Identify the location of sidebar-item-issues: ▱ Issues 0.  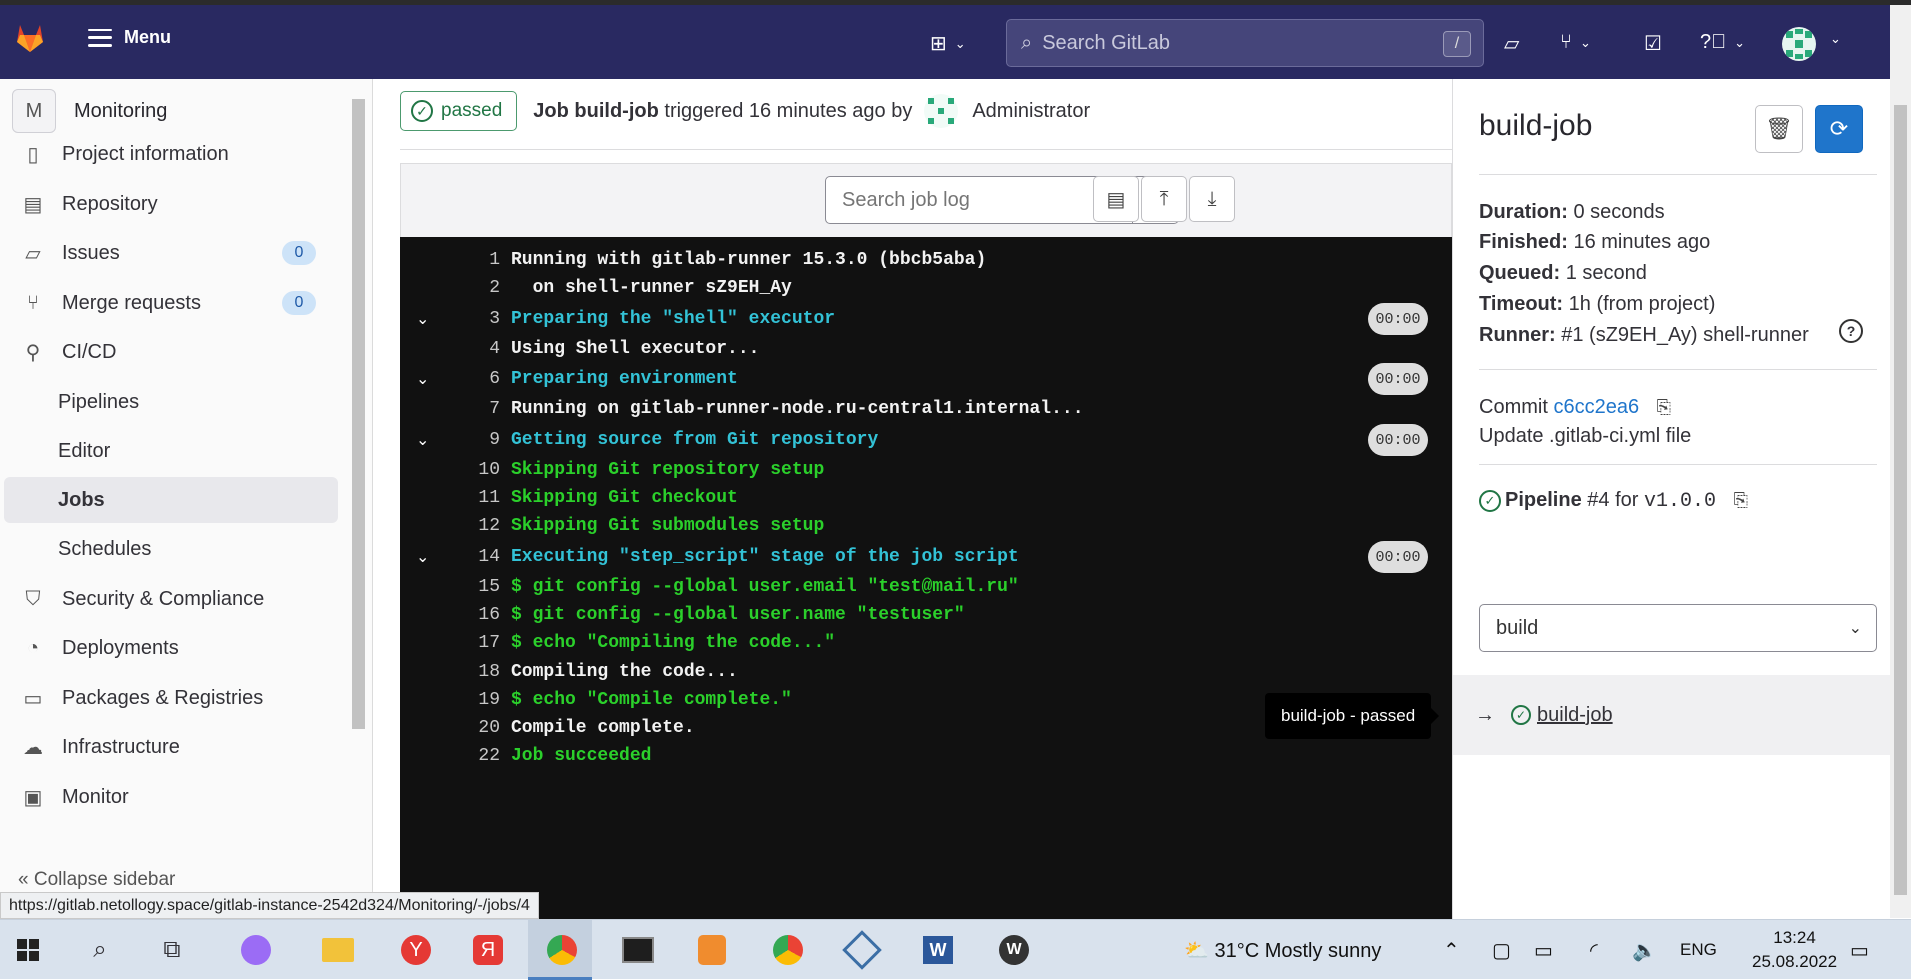
(171, 253).